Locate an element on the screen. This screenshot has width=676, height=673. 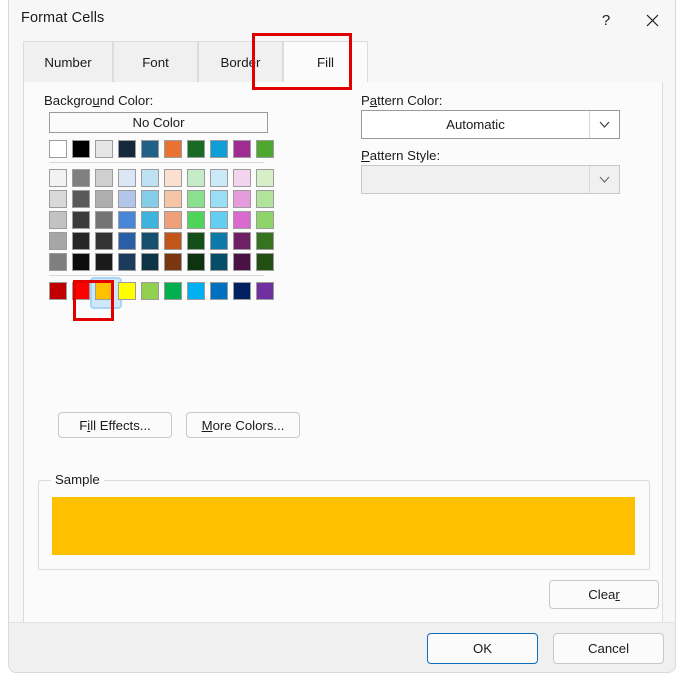
tab-fill: Fill is located at coordinates (325, 62).